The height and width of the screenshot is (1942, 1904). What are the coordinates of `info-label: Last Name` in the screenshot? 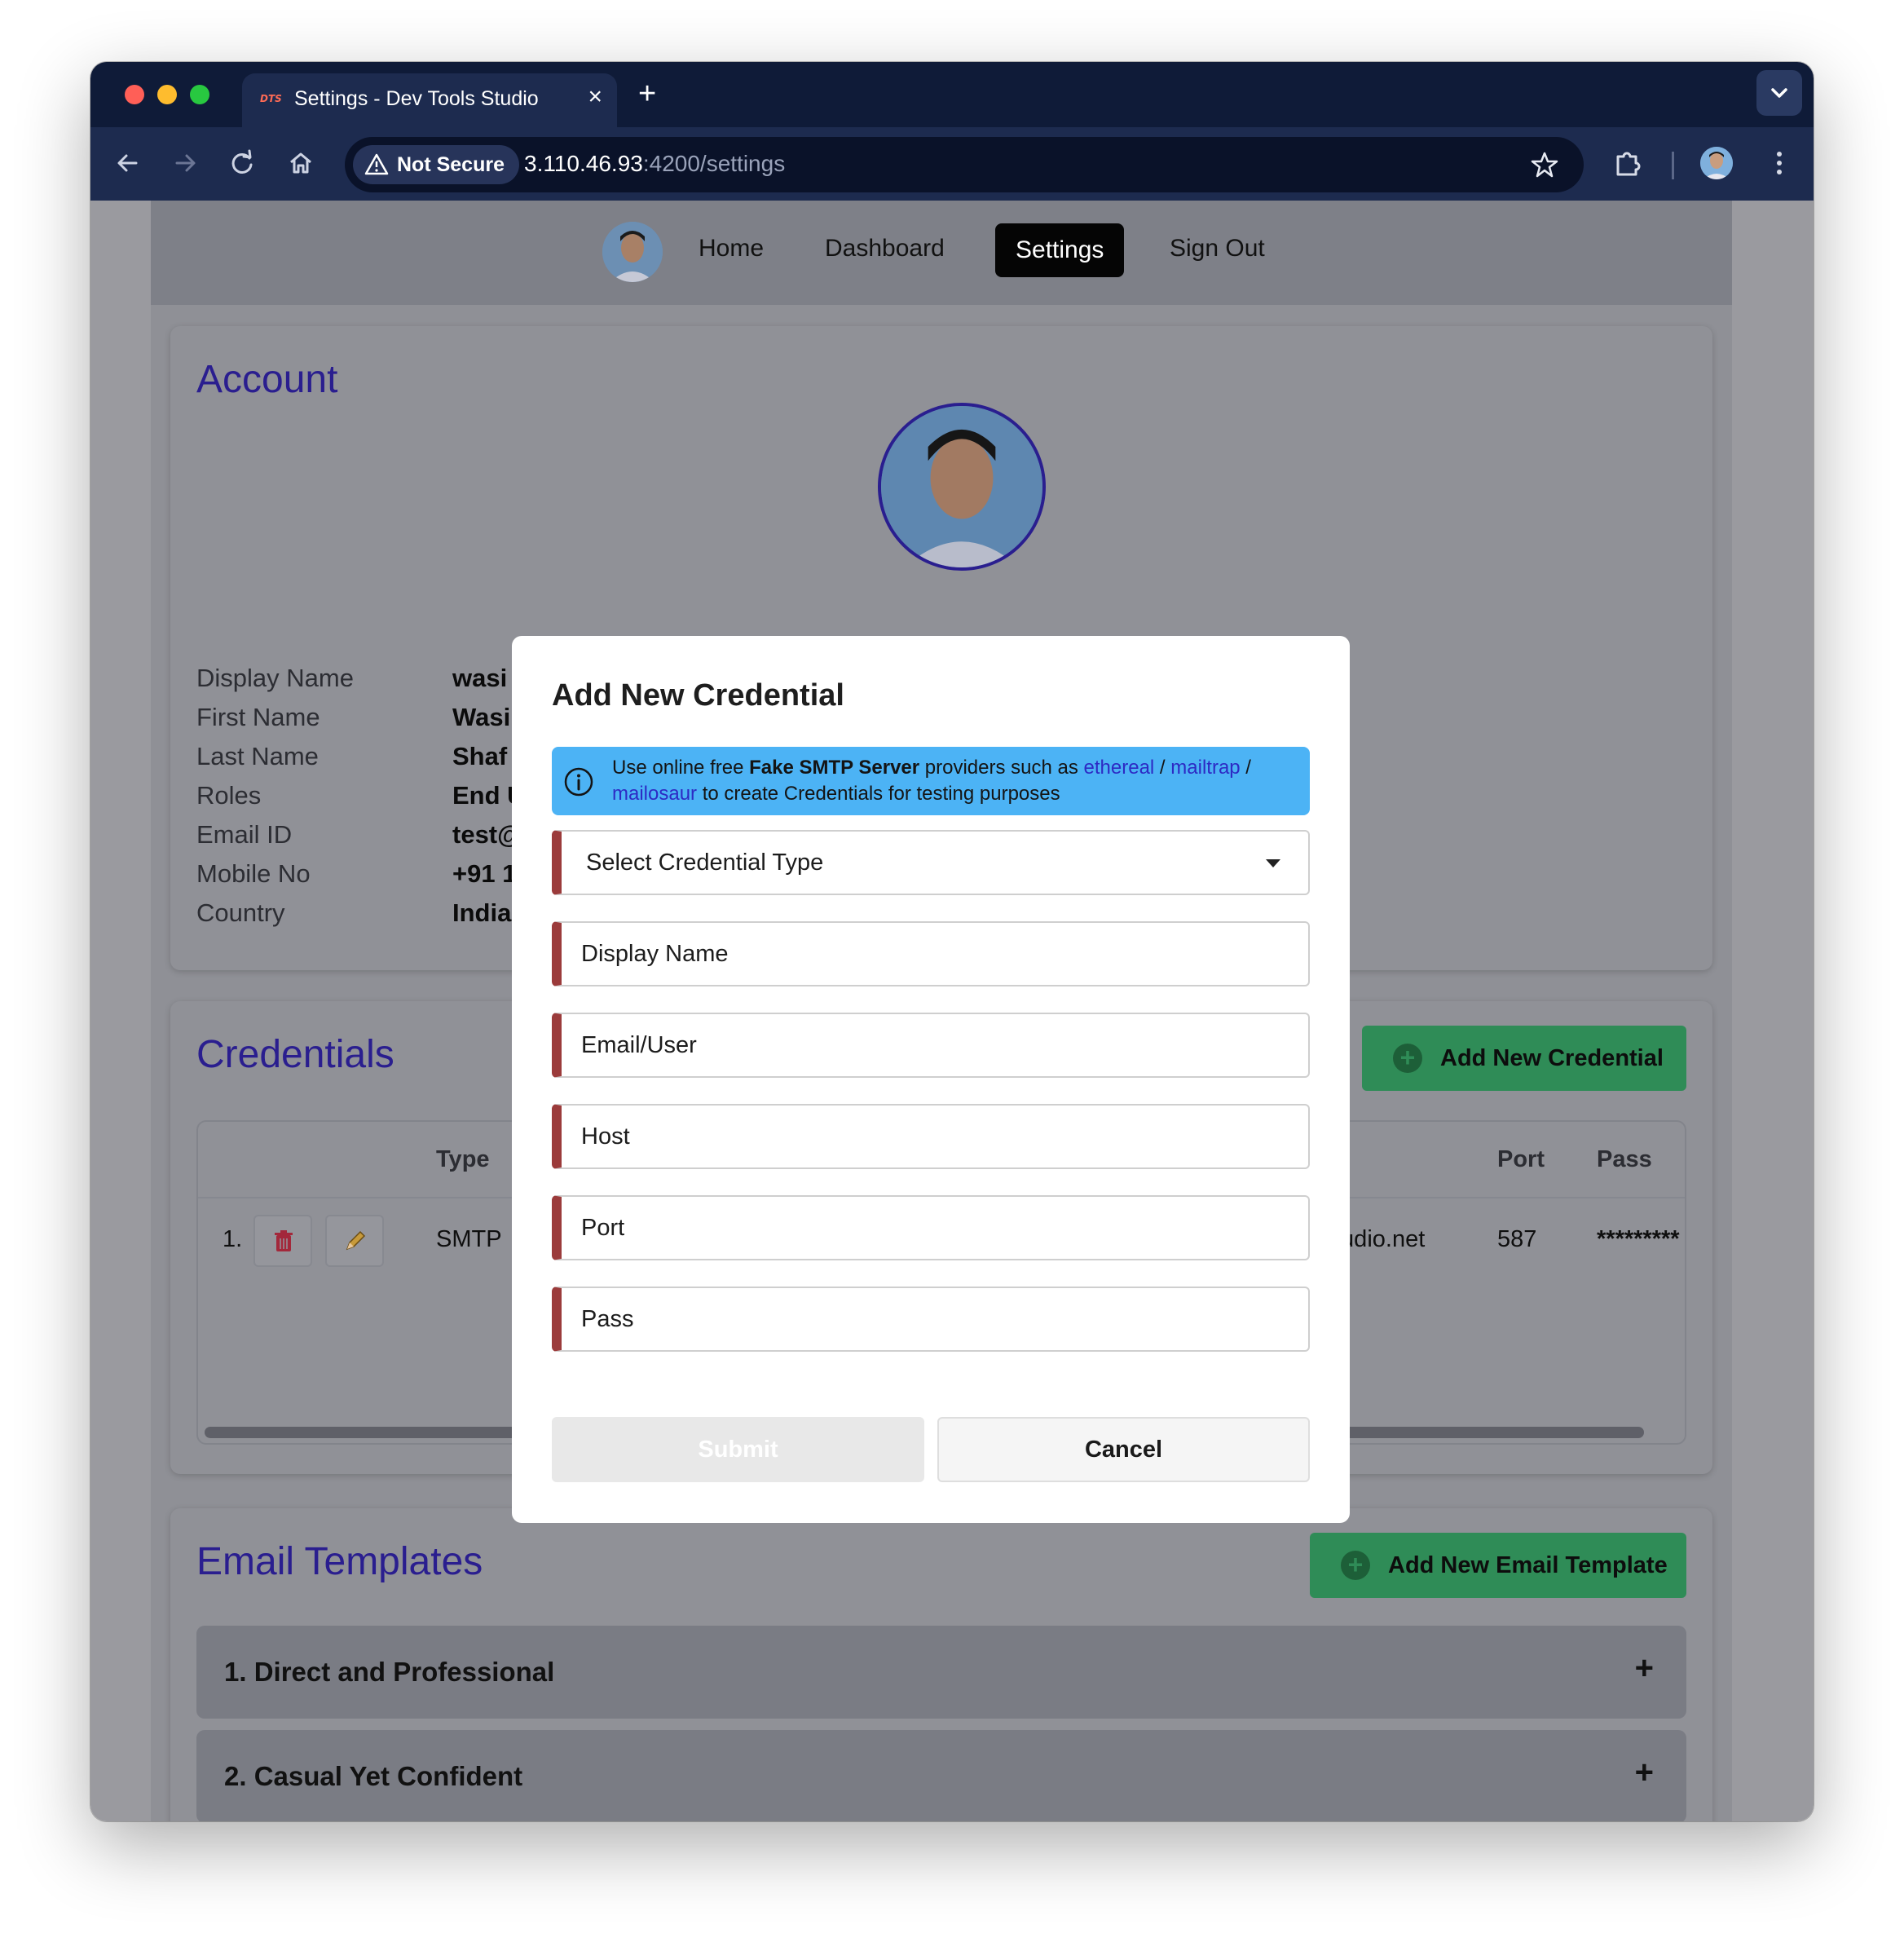 It's located at (257, 756).